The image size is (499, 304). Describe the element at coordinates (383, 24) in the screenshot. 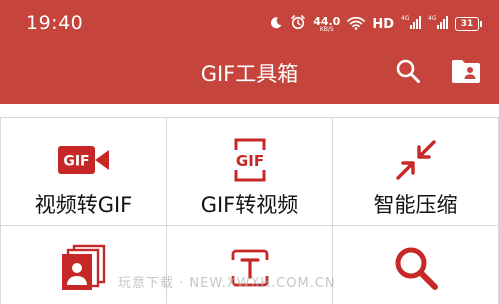

I see `hd-label: HD` at that location.